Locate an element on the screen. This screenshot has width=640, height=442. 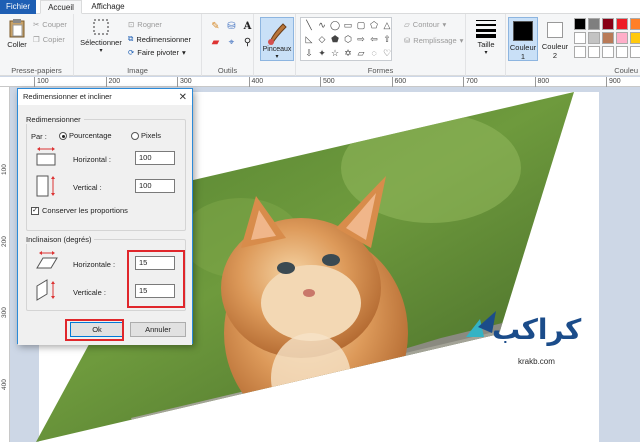
crop-button: ⊡ Rogner is located at coordinates (145, 24).